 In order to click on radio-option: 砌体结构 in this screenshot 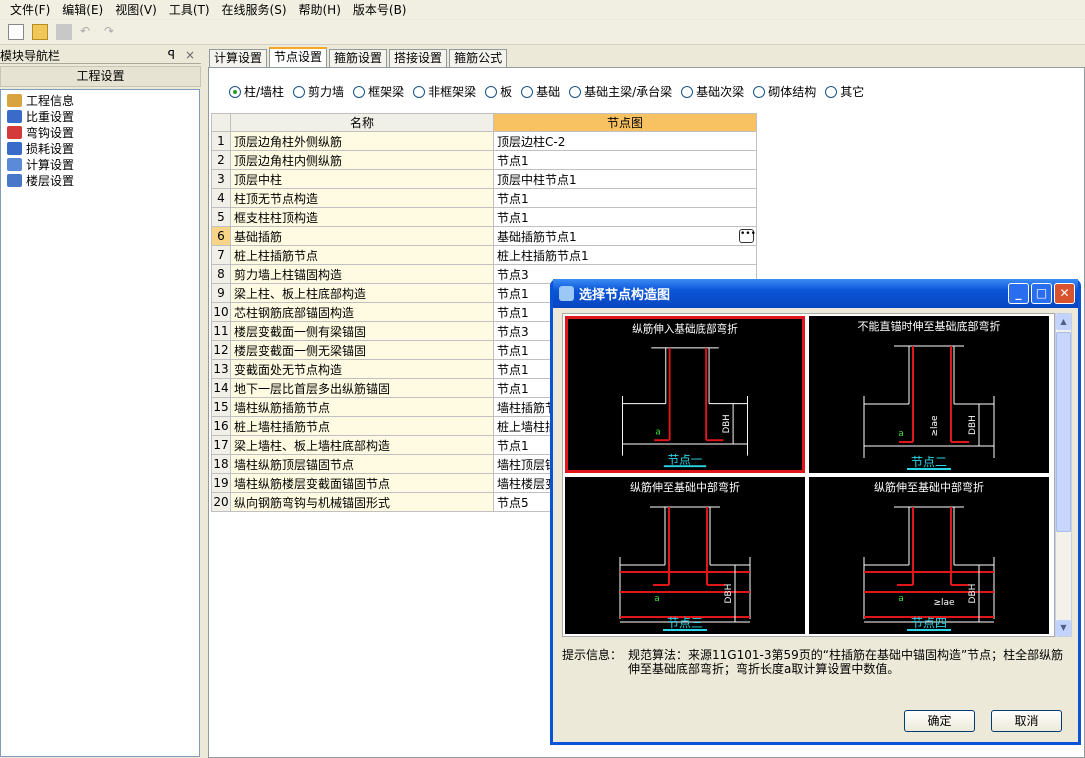, I will do `click(784, 91)`.